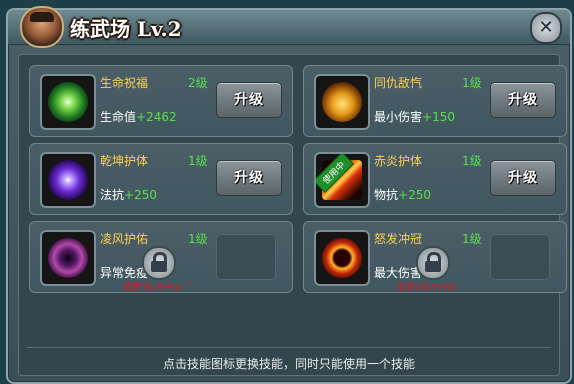 The height and width of the screenshot is (384, 574). I want to click on title-bar: 练武场 Lv.2 ✕, so click(289, 27).